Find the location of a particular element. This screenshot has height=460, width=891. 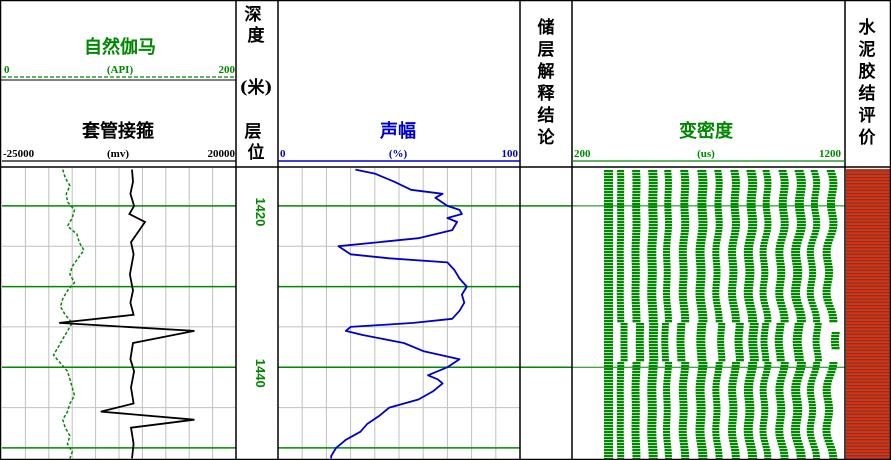

depth-labels: 1420 1440 is located at coordinates (260, 292).